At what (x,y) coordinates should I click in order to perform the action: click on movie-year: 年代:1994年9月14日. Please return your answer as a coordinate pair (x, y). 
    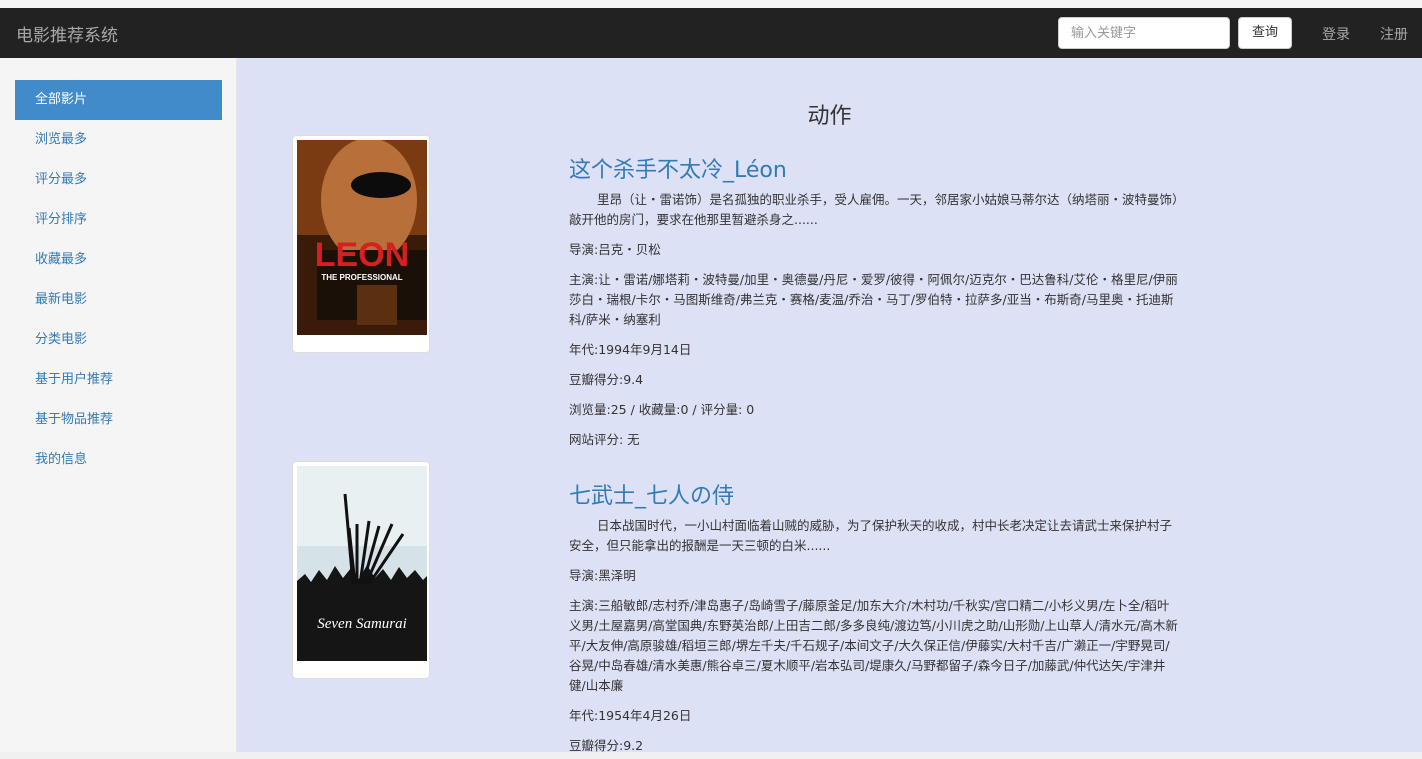
    Looking at the image, I should click on (630, 349).